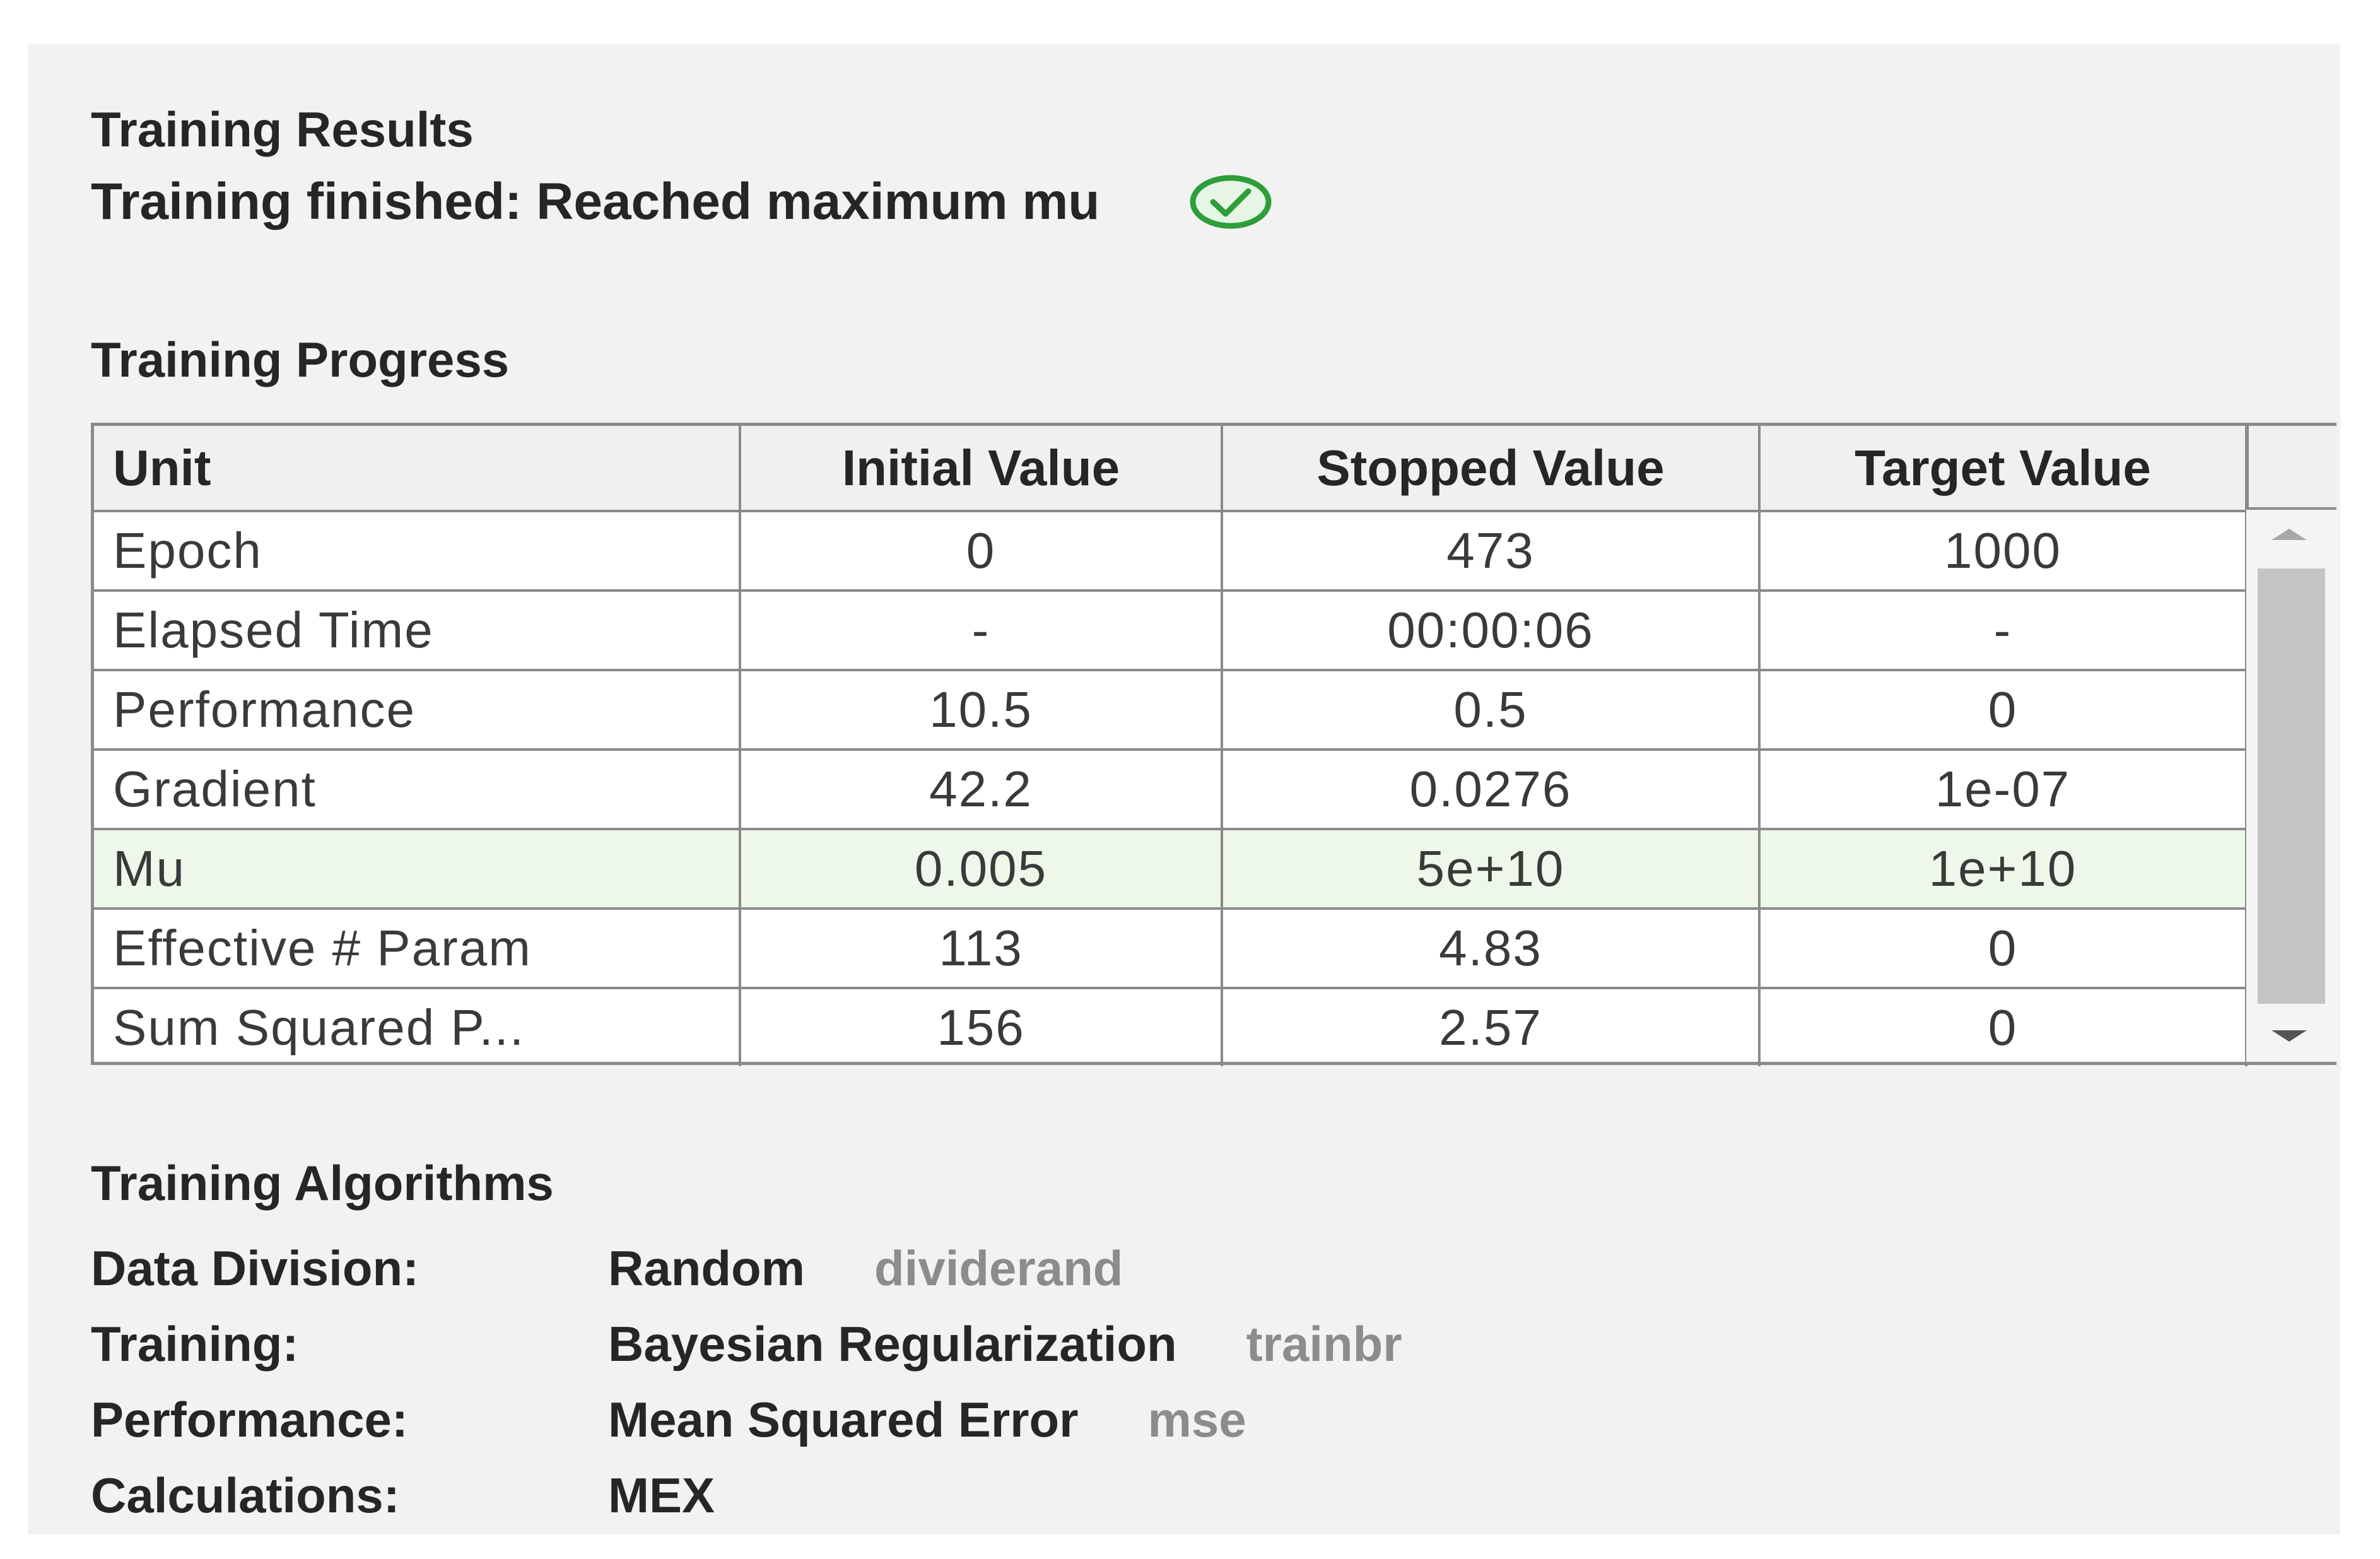 The image size is (2380, 1559). What do you see at coordinates (195, 1343) in the screenshot?
I see `algorithm-label: Training:` at bounding box center [195, 1343].